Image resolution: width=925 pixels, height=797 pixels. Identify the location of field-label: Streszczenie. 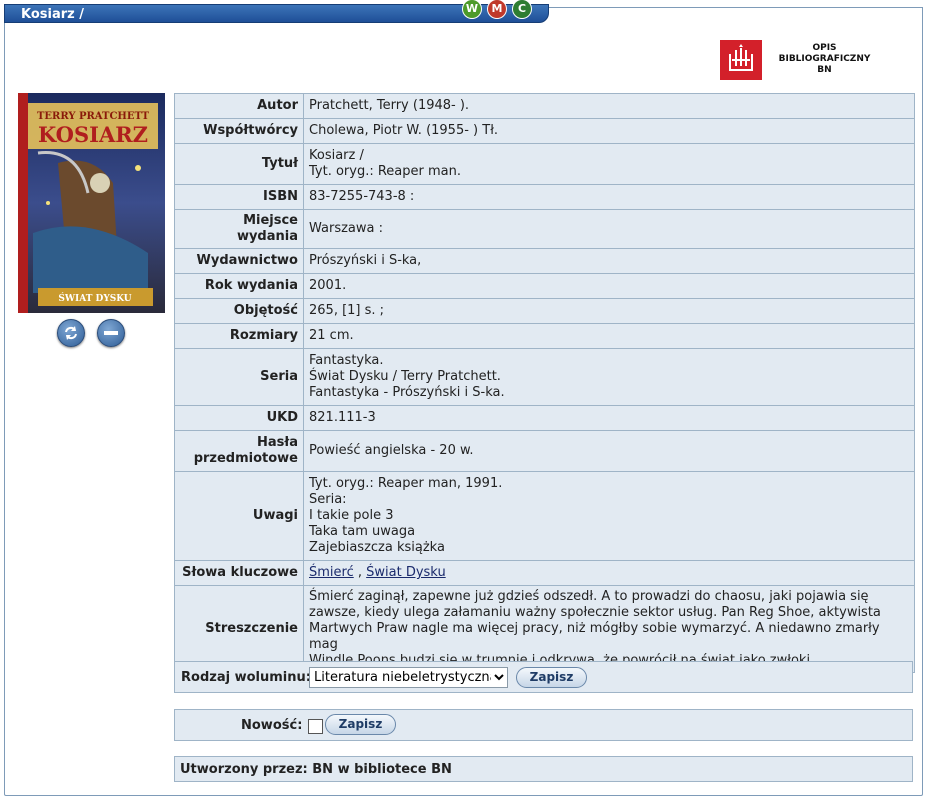
(239, 629).